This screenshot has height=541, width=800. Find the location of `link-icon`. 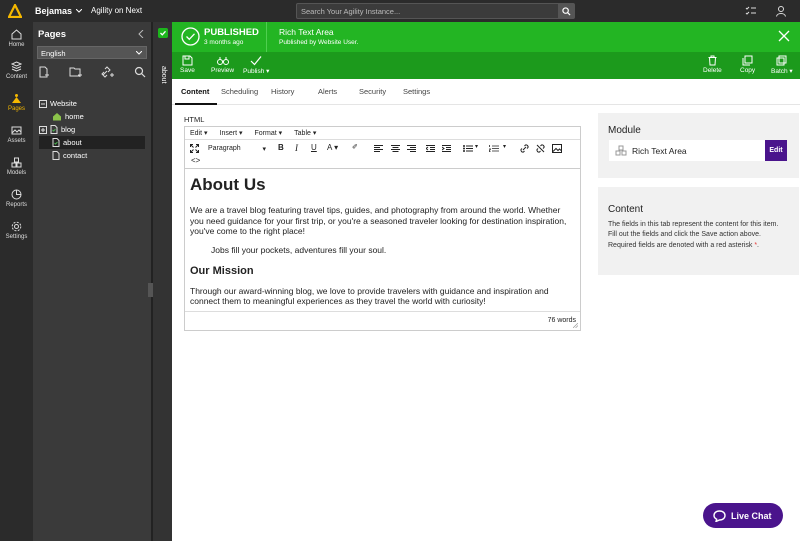

link-icon is located at coordinates (524, 148).